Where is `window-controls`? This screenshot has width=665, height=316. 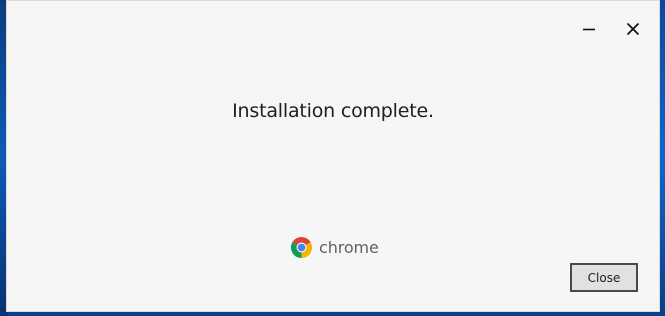 window-controls is located at coordinates (611, 29).